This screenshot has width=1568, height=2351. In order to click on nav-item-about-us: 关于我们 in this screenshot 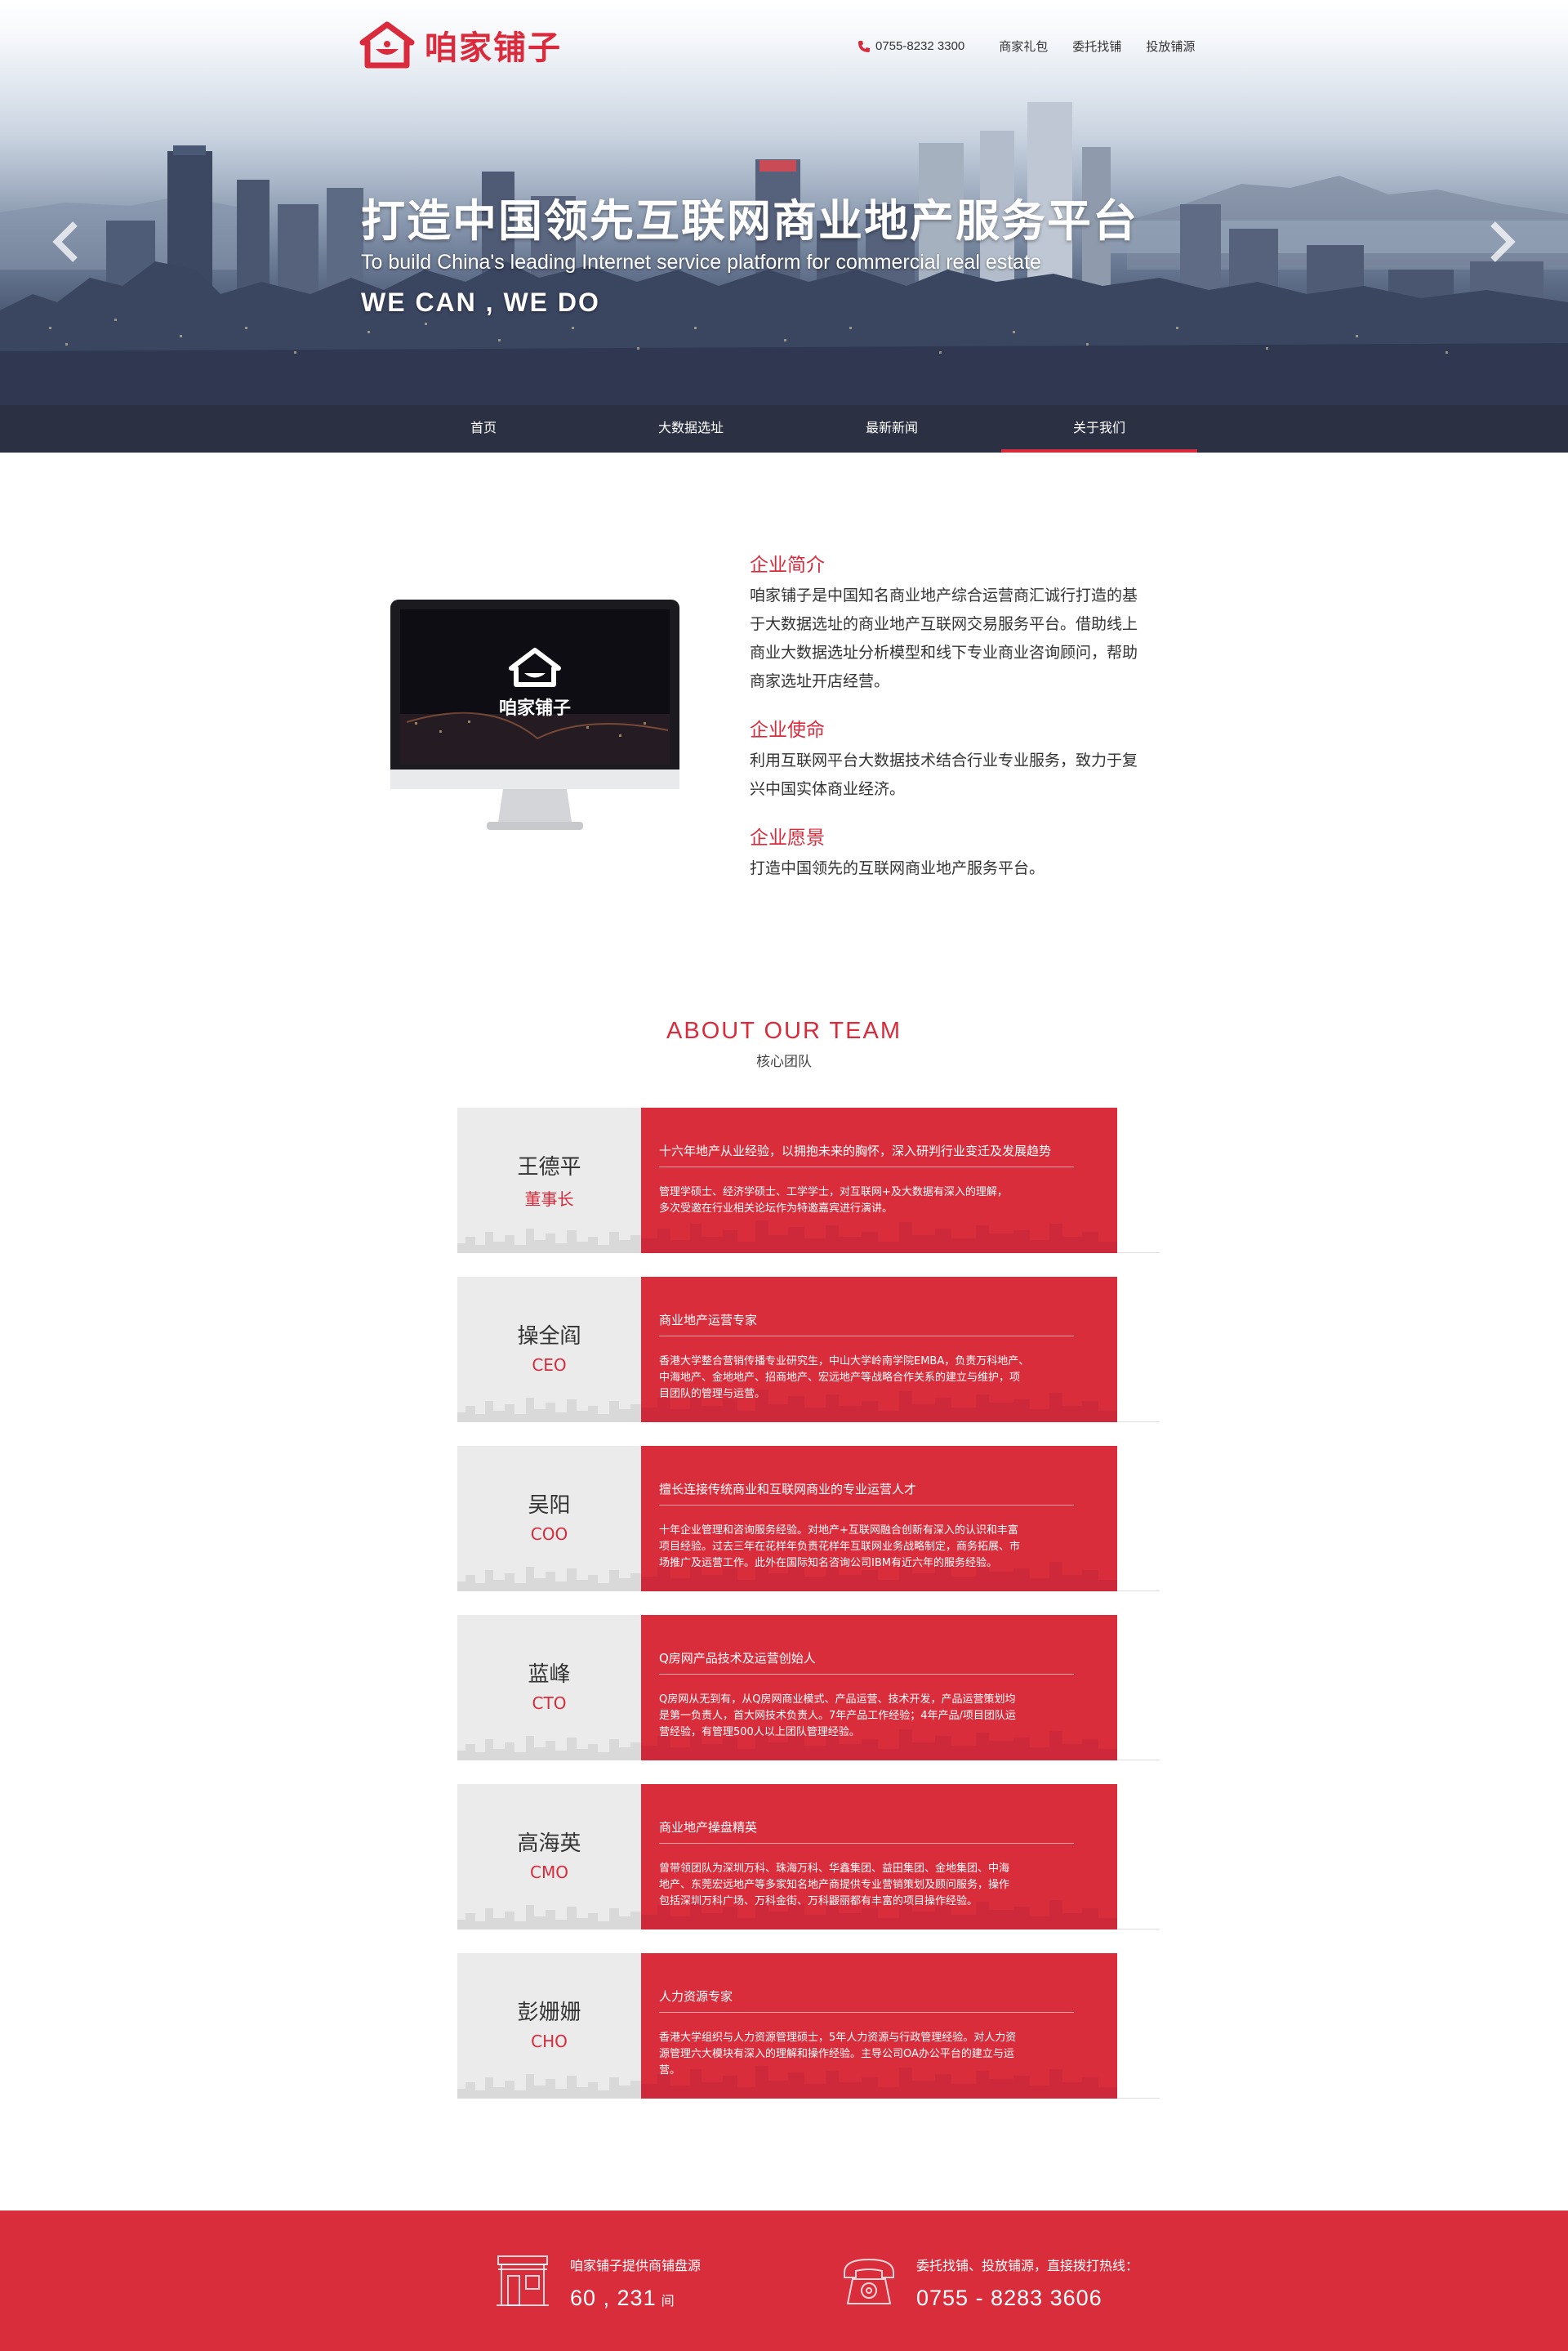, I will do `click(1099, 429)`.